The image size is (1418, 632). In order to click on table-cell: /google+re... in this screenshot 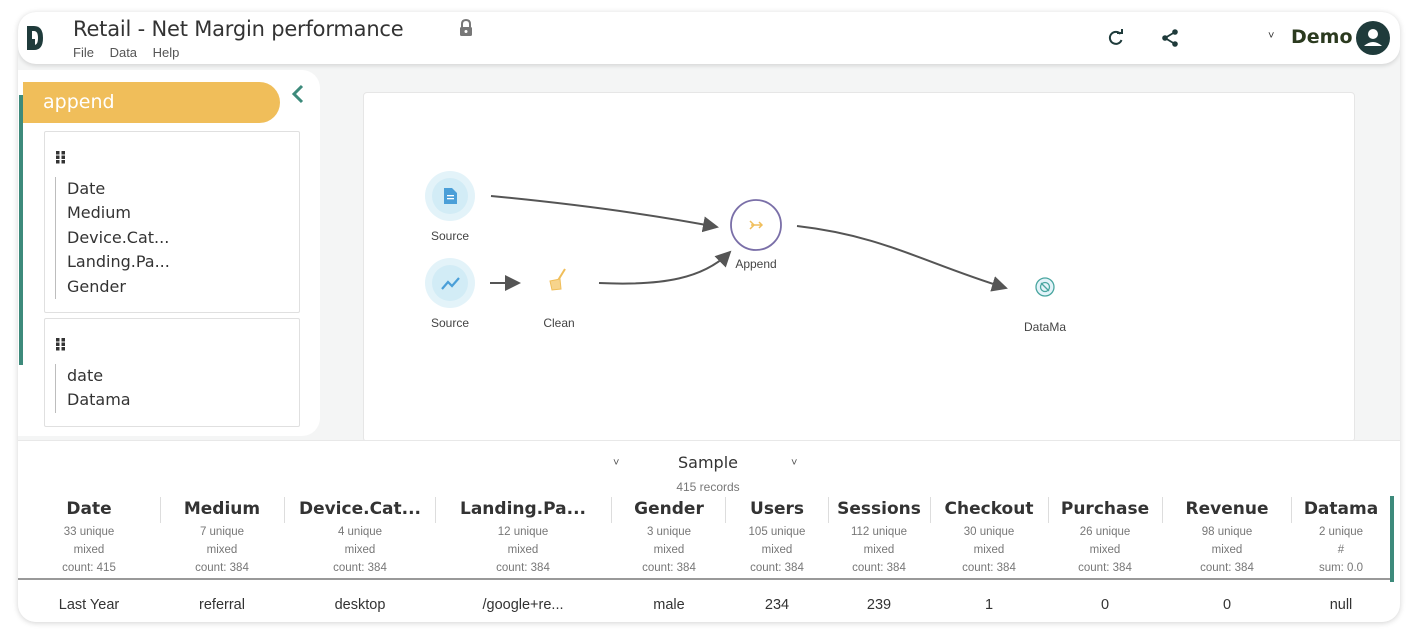, I will do `click(523, 605)`.